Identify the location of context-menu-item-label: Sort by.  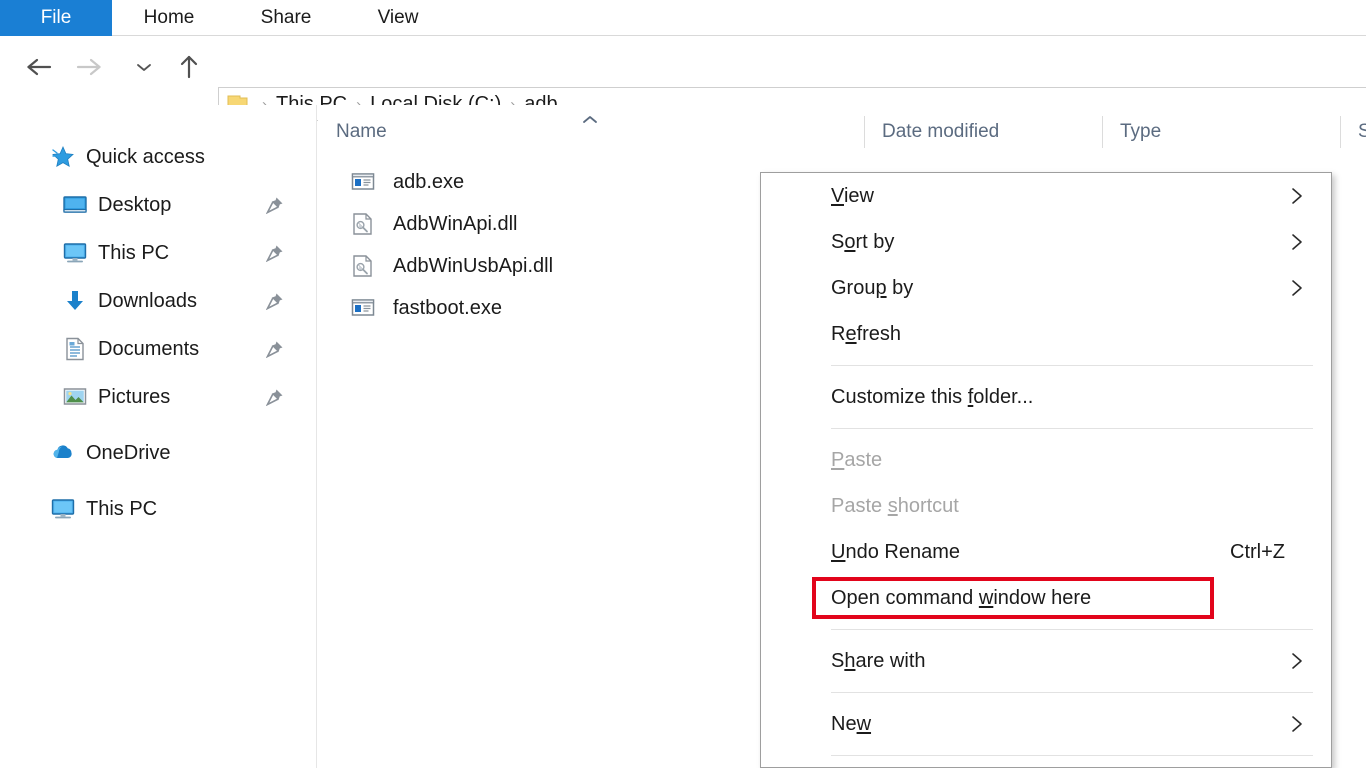
(863, 241).